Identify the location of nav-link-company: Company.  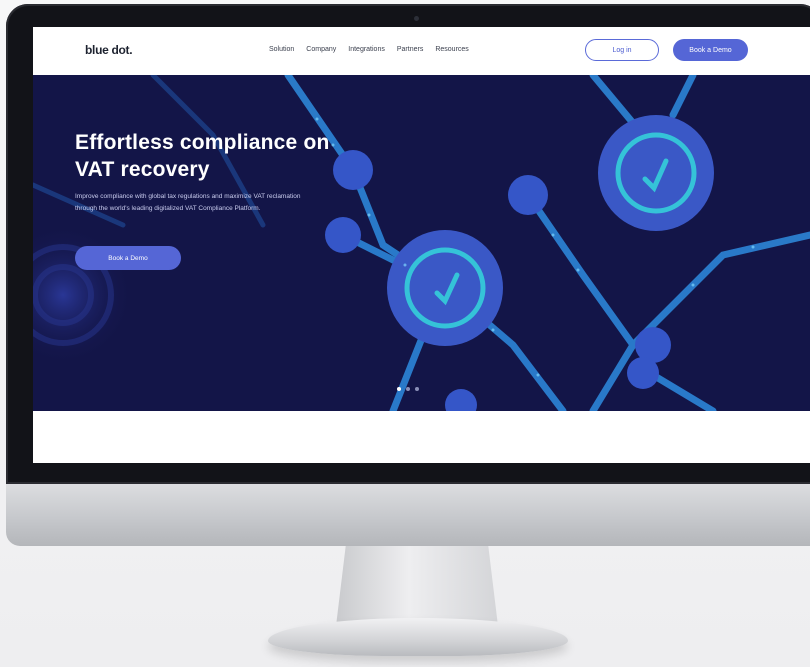
(321, 49).